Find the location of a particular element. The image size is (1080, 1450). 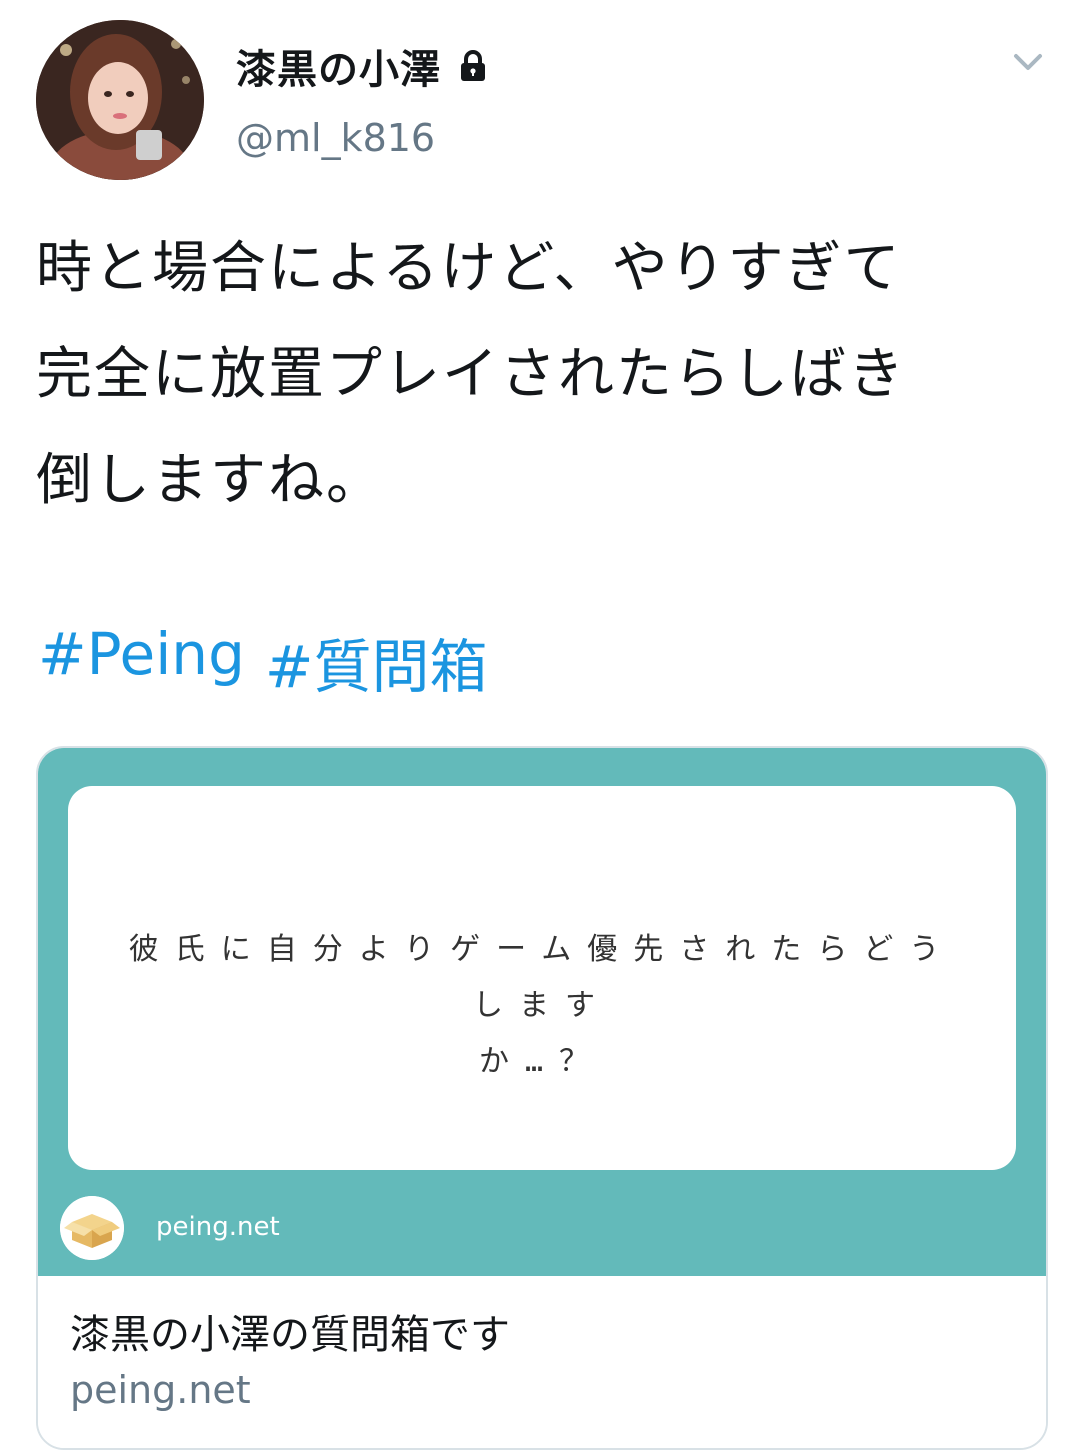

card-info: 漆黒の小澤の質問箱です peing.net is located at coordinates (542, 1362).